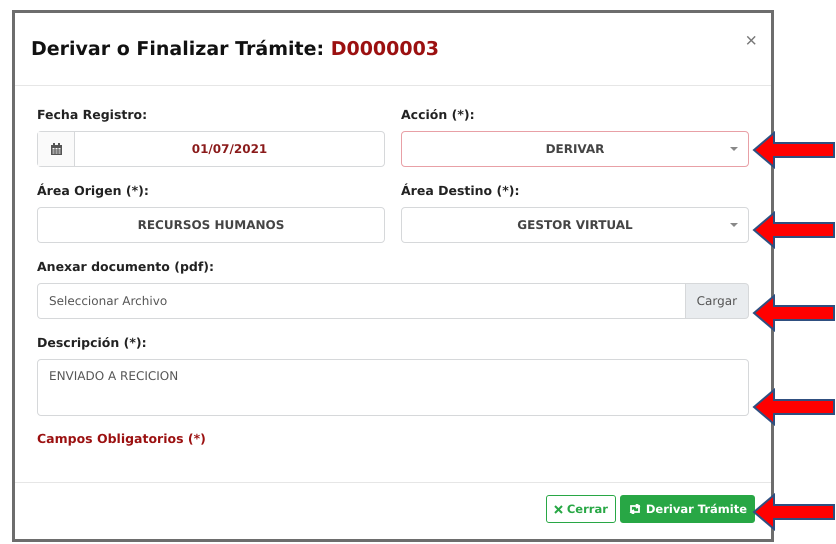 Image resolution: width=836 pixels, height=544 pixels. Describe the element at coordinates (361, 301) in the screenshot. I see `file-field: Seleccionar Archivo` at that location.